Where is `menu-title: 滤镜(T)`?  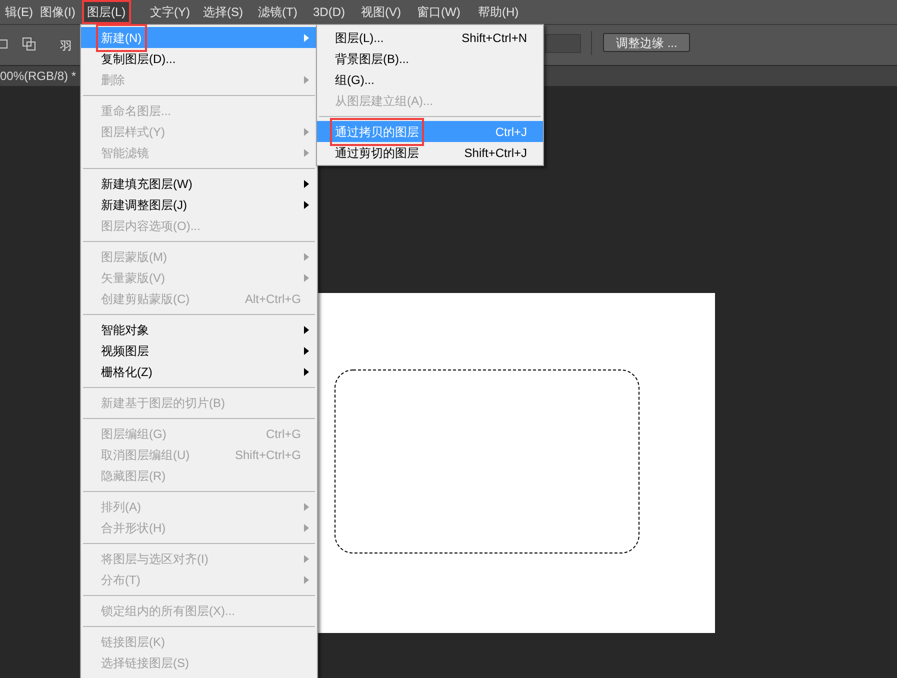
menu-title: 滤镜(T) is located at coordinates (277, 12).